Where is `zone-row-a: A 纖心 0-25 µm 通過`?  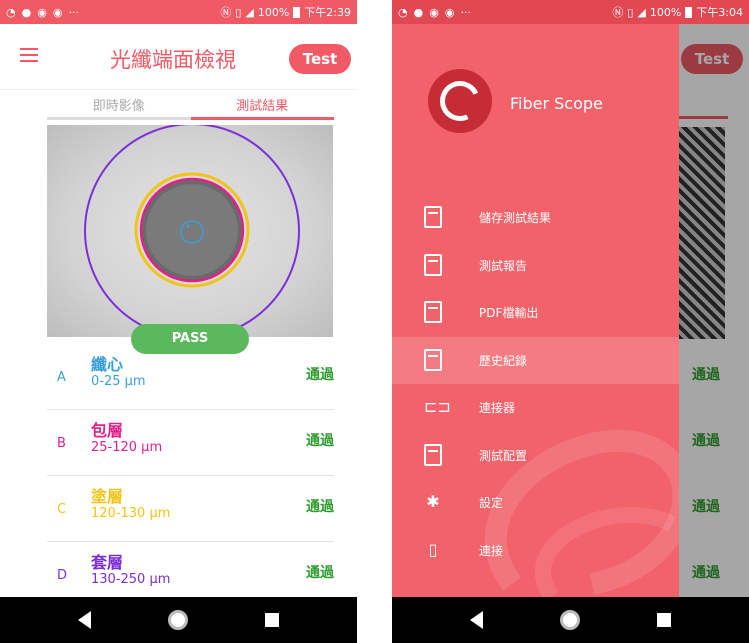
zone-row-a: A 纖心 0-25 µm 通過 is located at coordinates (190, 377).